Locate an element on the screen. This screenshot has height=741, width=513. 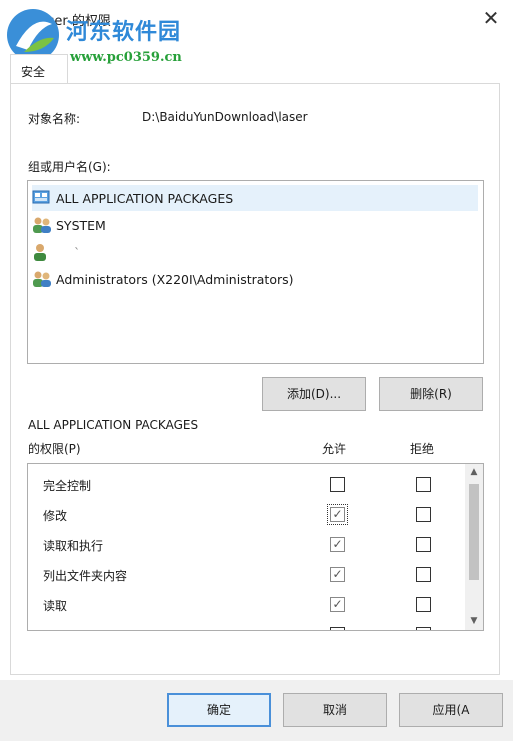
table-row: 读取和执行 ✓ is located at coordinates (245, 545).